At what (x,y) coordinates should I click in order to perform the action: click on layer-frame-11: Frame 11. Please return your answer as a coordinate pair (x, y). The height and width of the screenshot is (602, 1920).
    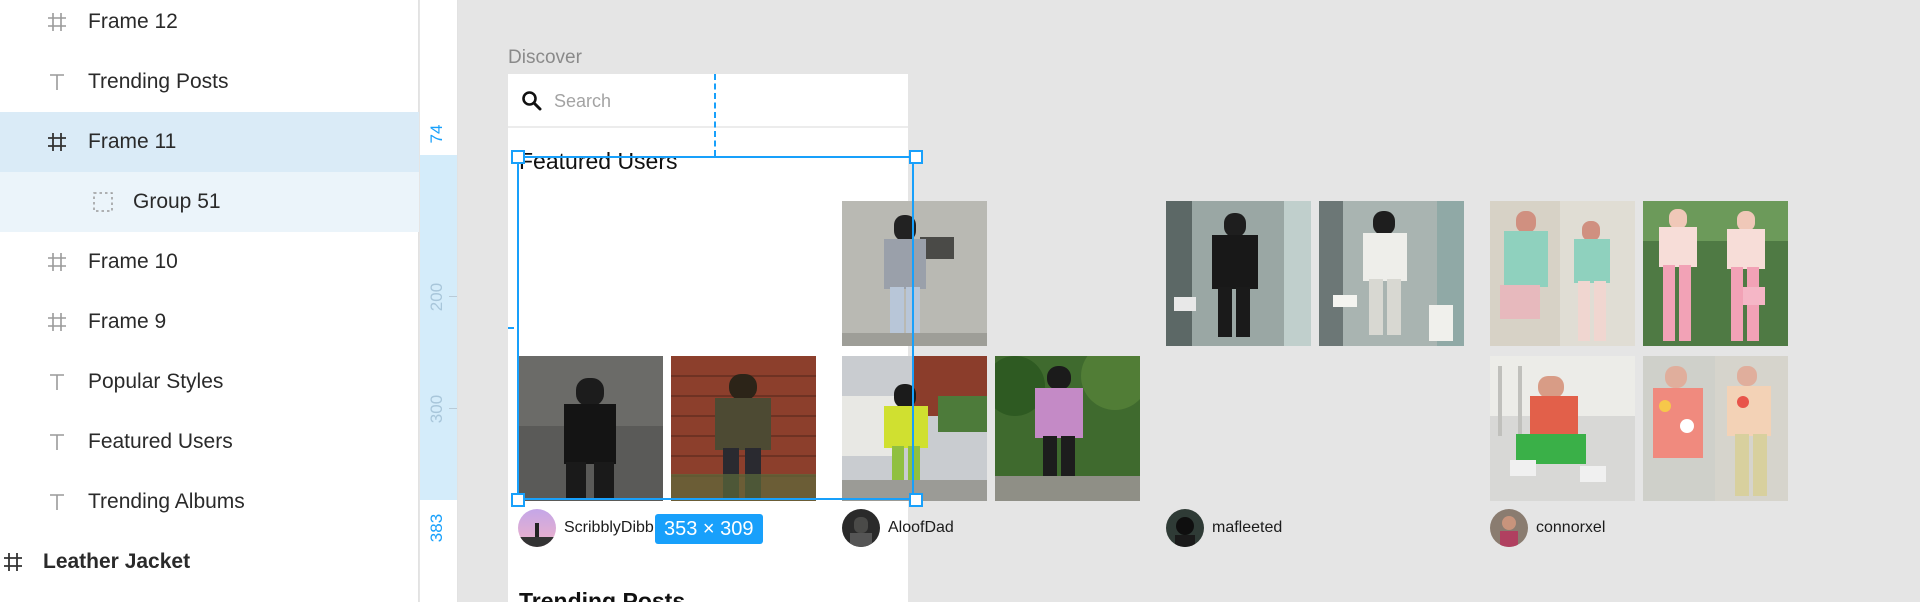
    Looking at the image, I should click on (209, 142).